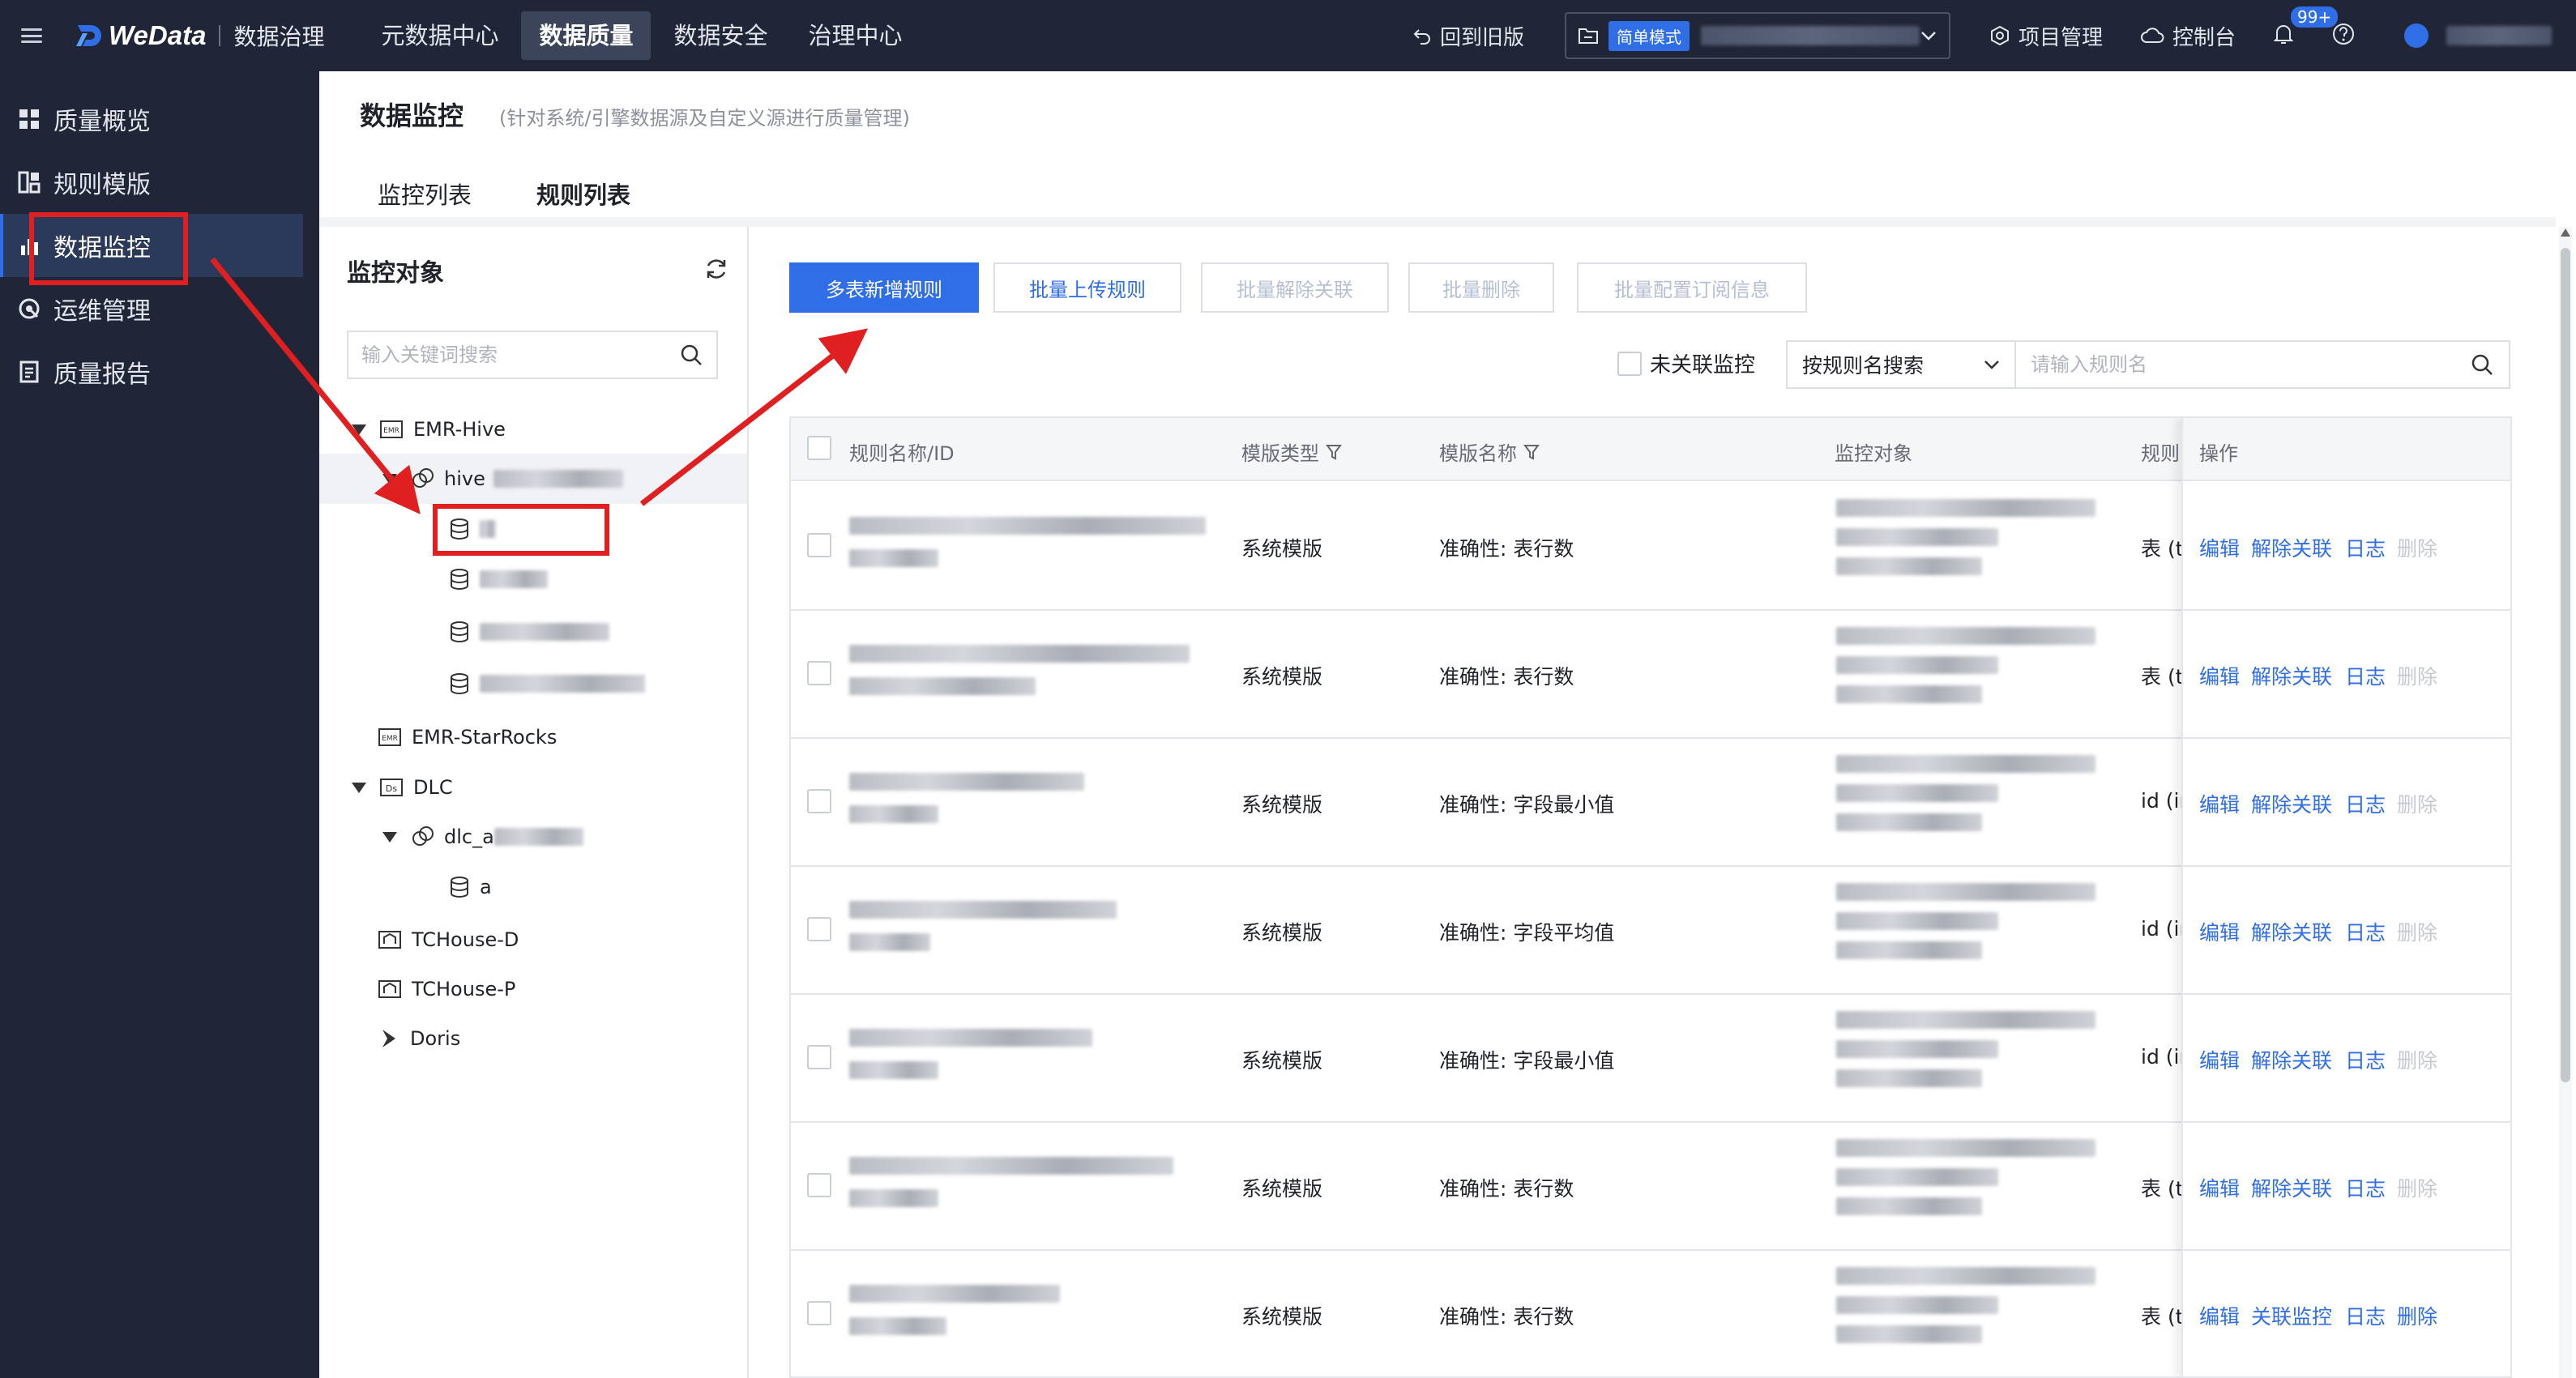  I want to click on tree-search-field, so click(532, 355).